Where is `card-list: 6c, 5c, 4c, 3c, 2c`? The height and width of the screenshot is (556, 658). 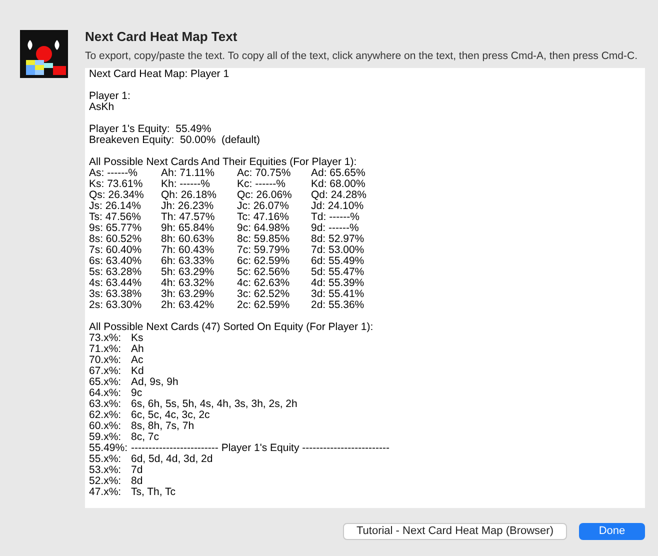
card-list: 6c, 5c, 4c, 3c, 2c is located at coordinates (170, 415).